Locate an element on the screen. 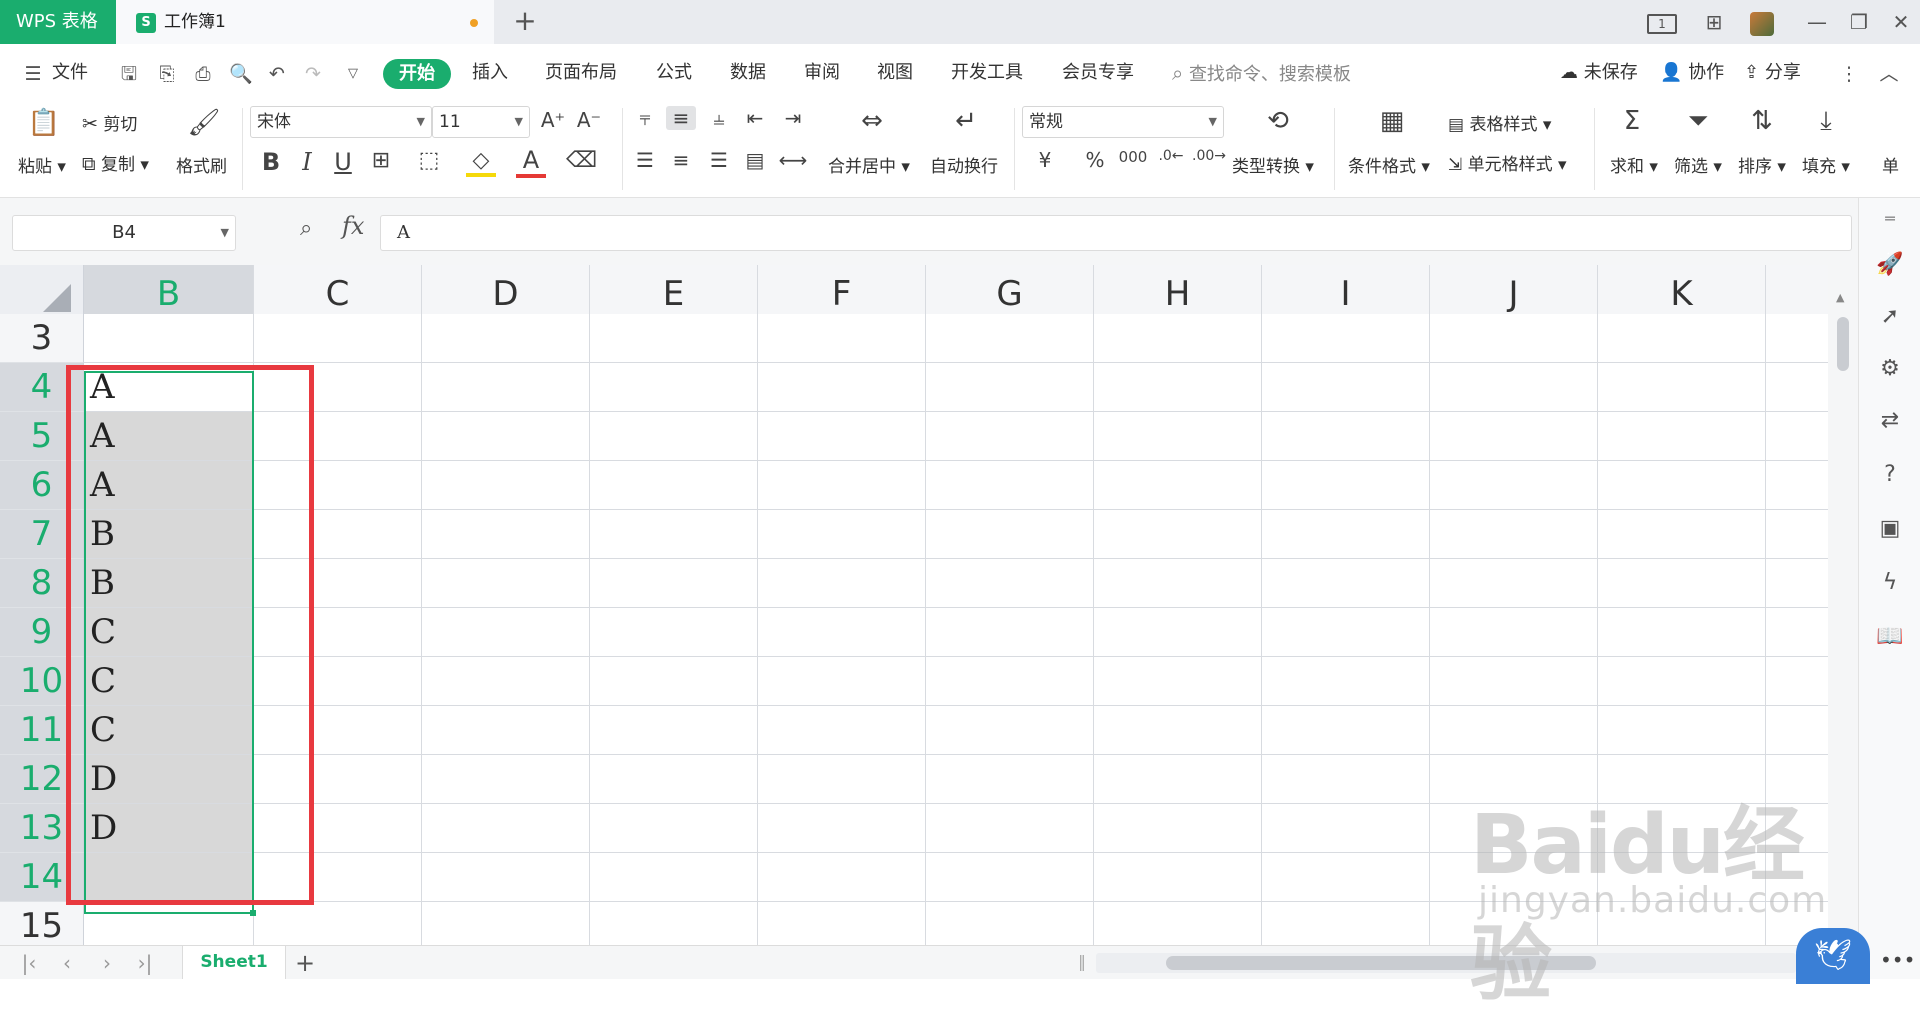  wrap-text-button: 自动换行 is located at coordinates (964, 164).